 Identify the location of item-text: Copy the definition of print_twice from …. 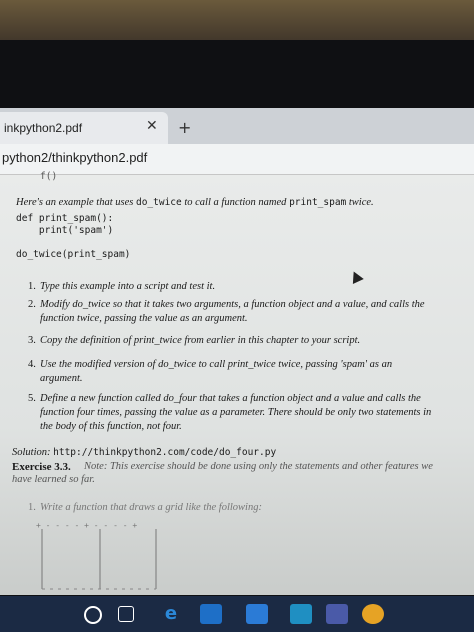
(200, 340).